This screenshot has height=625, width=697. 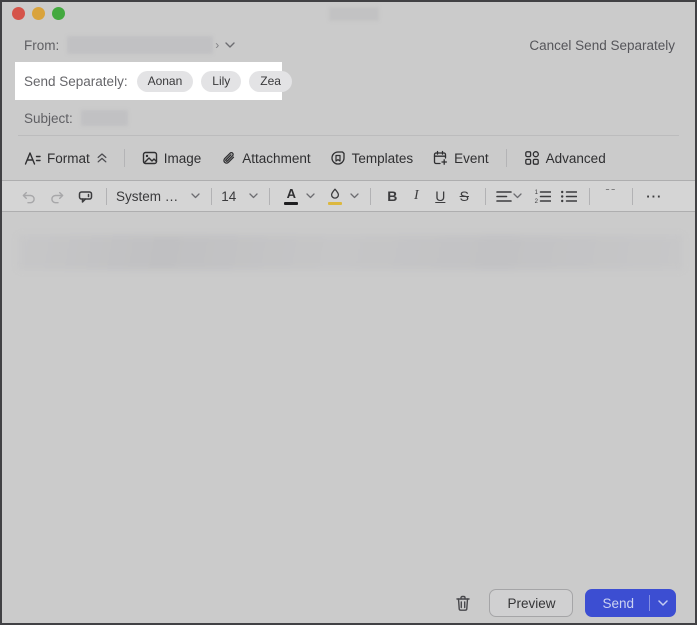 I want to click on more-icon: ···, so click(x=654, y=196).